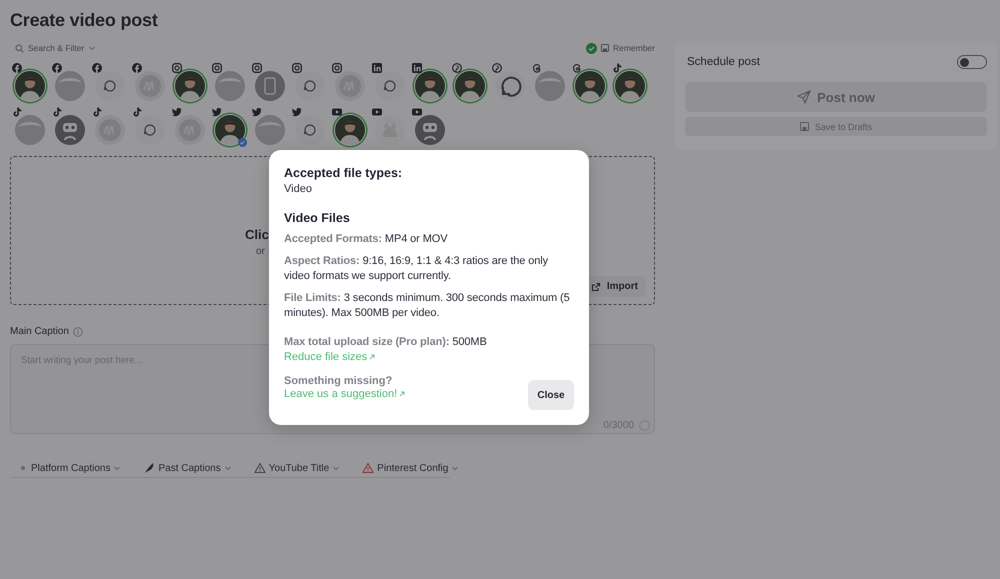 This screenshot has height=579, width=1000. I want to click on upload-limit-text: Max total upload size (Pro plan): 500MB, so click(386, 342).